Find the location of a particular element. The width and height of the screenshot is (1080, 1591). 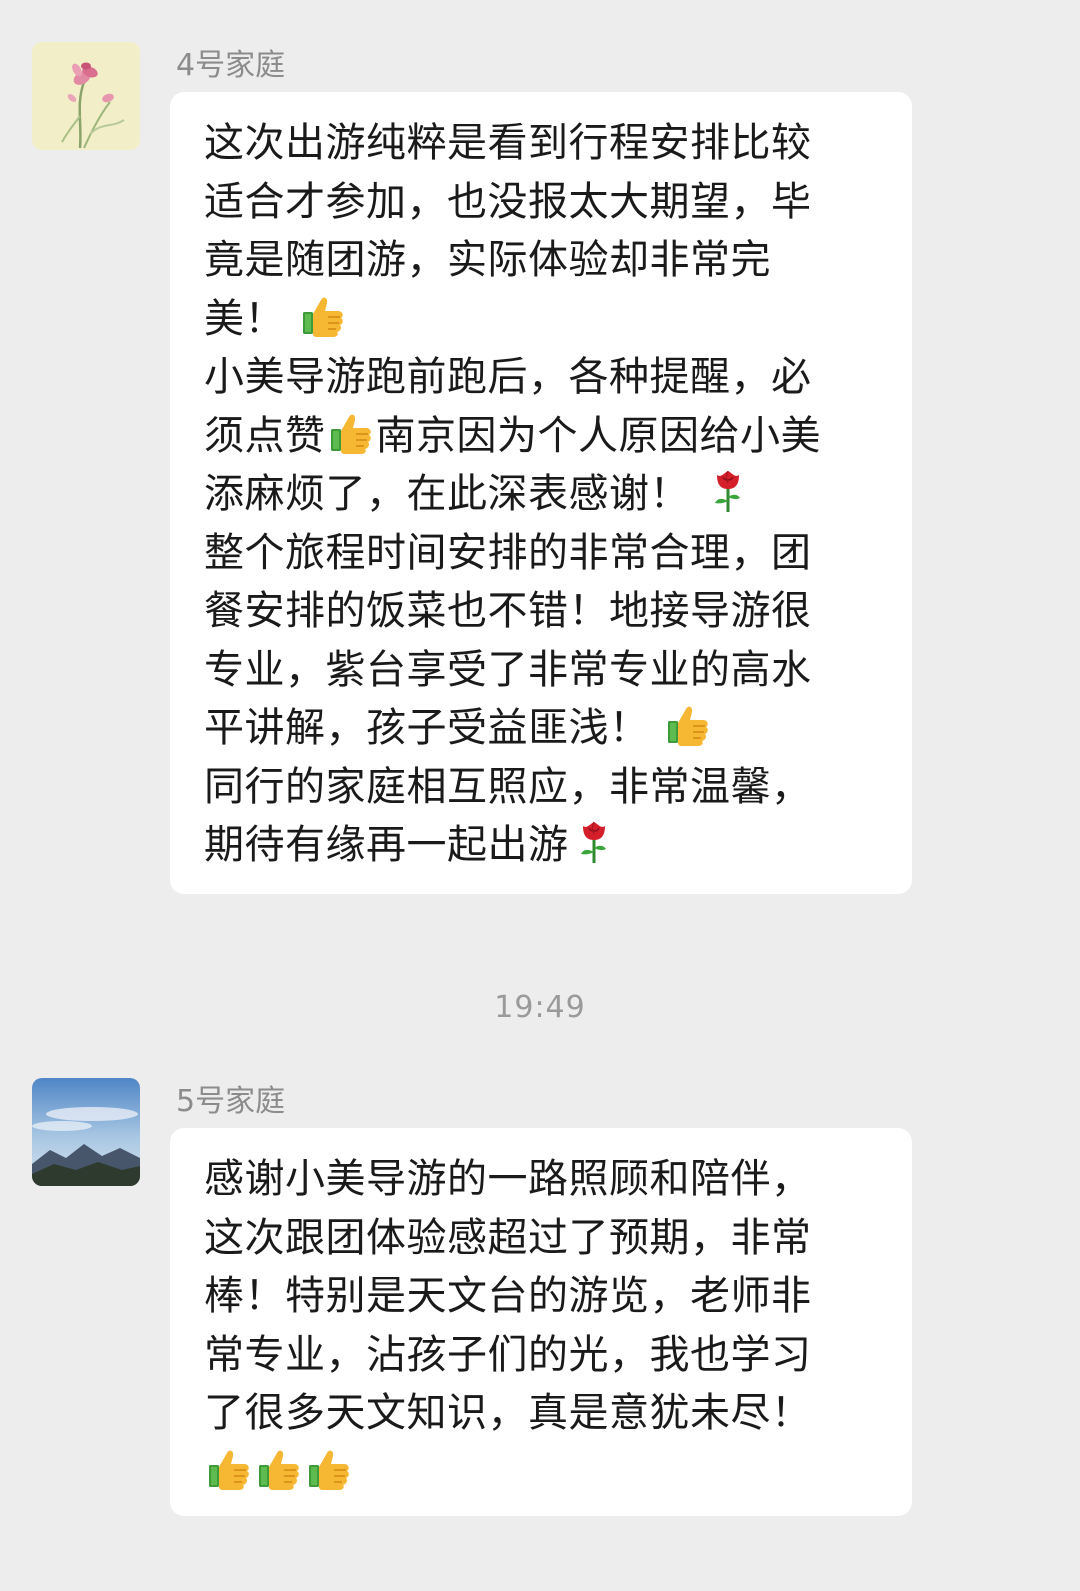

message-text-line: 了很多天文知识，真是意犹未尽！ is located at coordinates (543, 1413).